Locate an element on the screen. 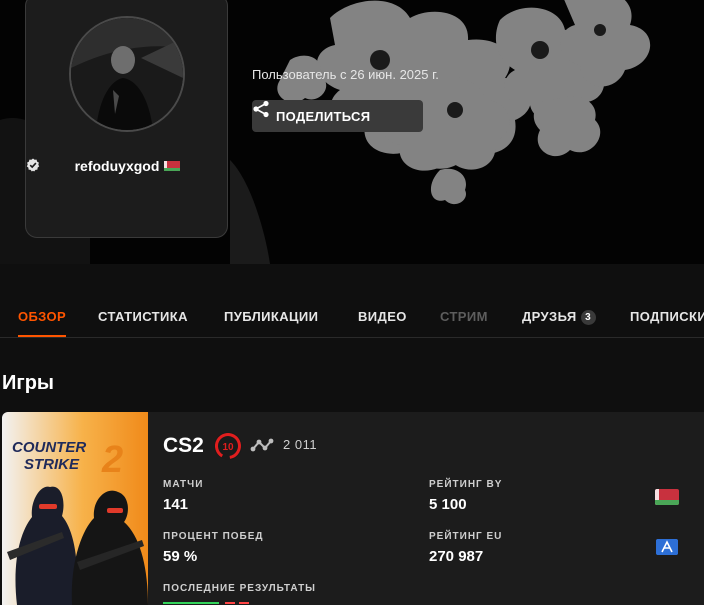 This screenshot has height=605, width=704. recent-results-strip is located at coordinates (206, 603).